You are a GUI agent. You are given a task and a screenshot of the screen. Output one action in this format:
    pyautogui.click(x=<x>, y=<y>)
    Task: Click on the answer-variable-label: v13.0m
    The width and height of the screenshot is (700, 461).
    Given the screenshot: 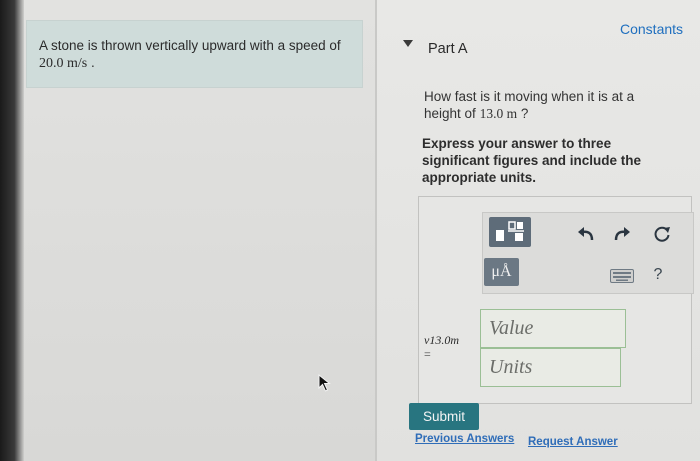 What is the action you would take?
    pyautogui.click(x=441, y=340)
    